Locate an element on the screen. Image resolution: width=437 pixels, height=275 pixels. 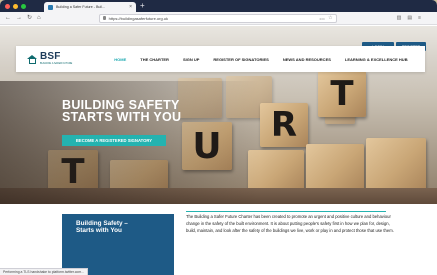
page-actions-icon: ••• is located at coordinates (322, 18).